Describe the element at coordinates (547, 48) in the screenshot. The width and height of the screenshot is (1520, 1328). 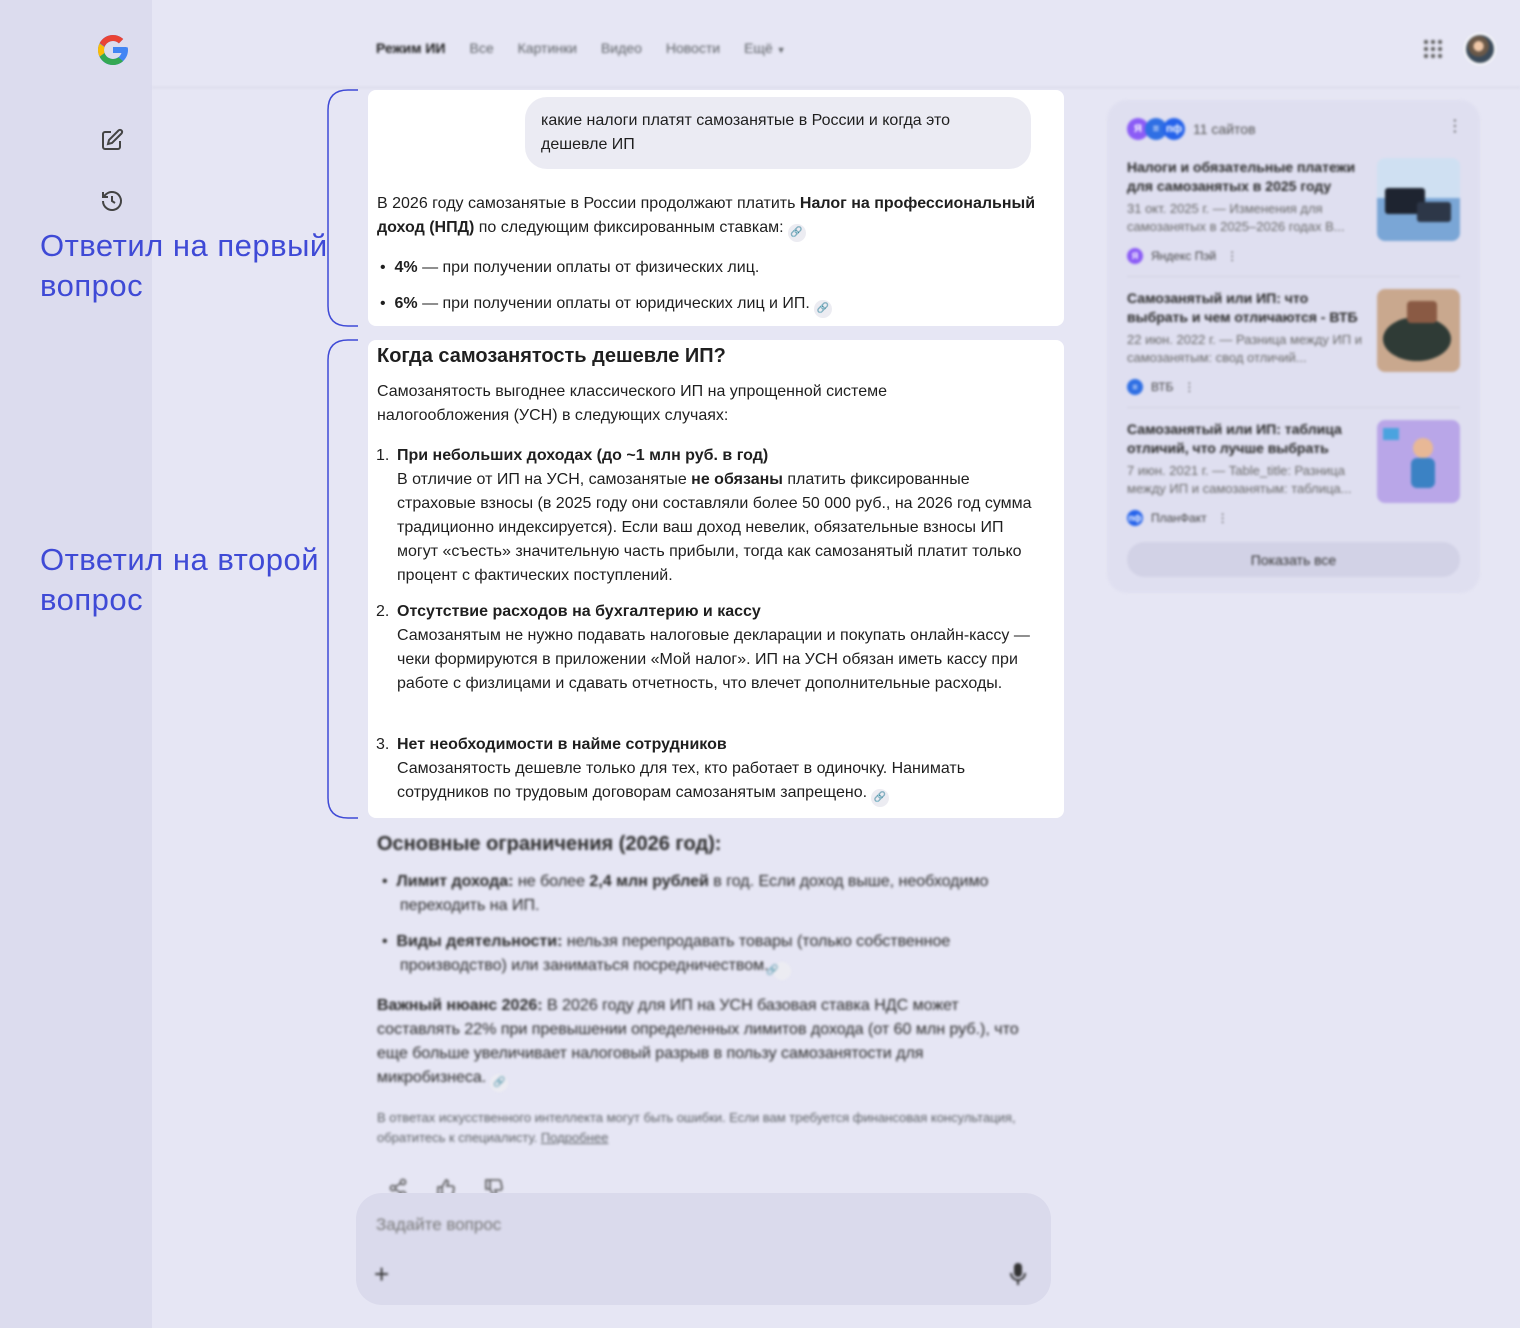
I see `tab-images: Картинки` at that location.